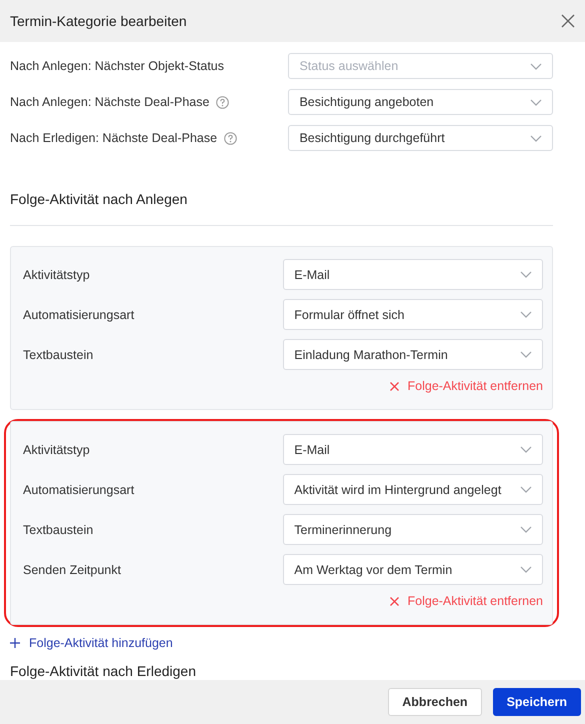 The image size is (585, 724). Describe the element at coordinates (536, 702) in the screenshot. I see `save-button: Speichern` at that location.